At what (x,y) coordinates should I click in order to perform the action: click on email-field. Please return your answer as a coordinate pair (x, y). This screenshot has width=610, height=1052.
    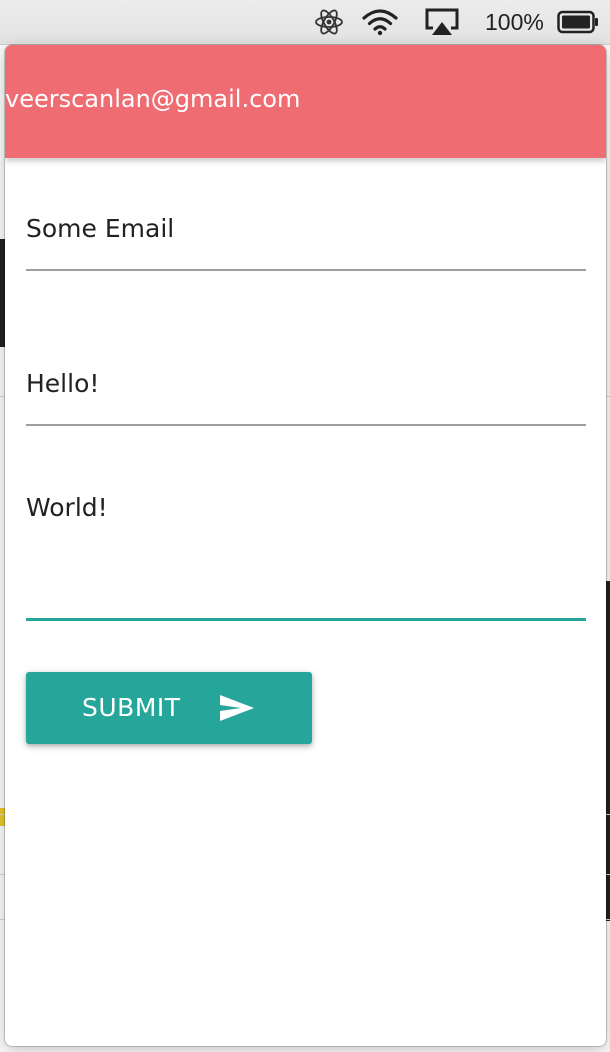
    Looking at the image, I should click on (306, 228).